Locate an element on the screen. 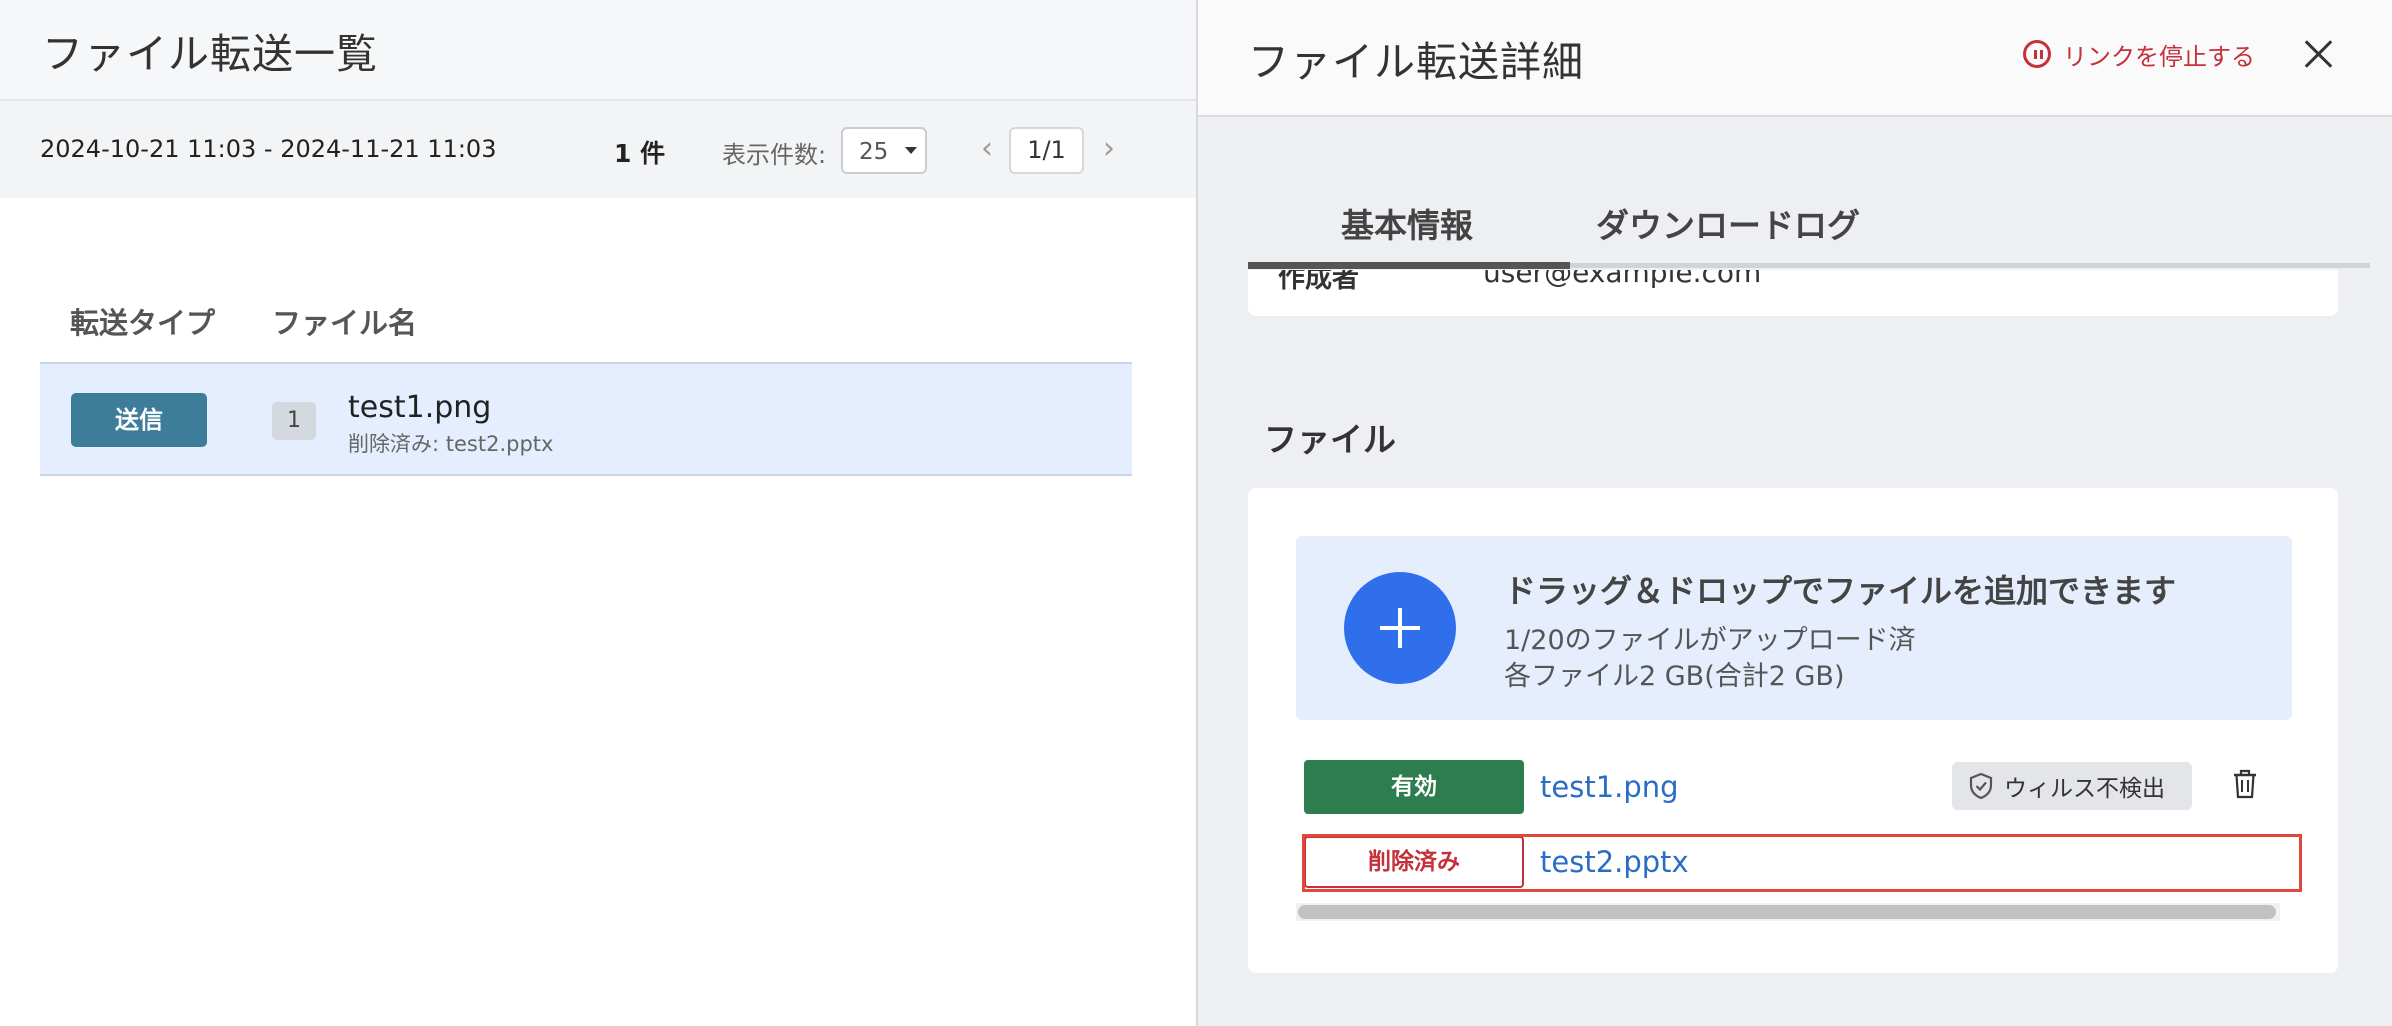  tab-active-indicator is located at coordinates (1409, 265).